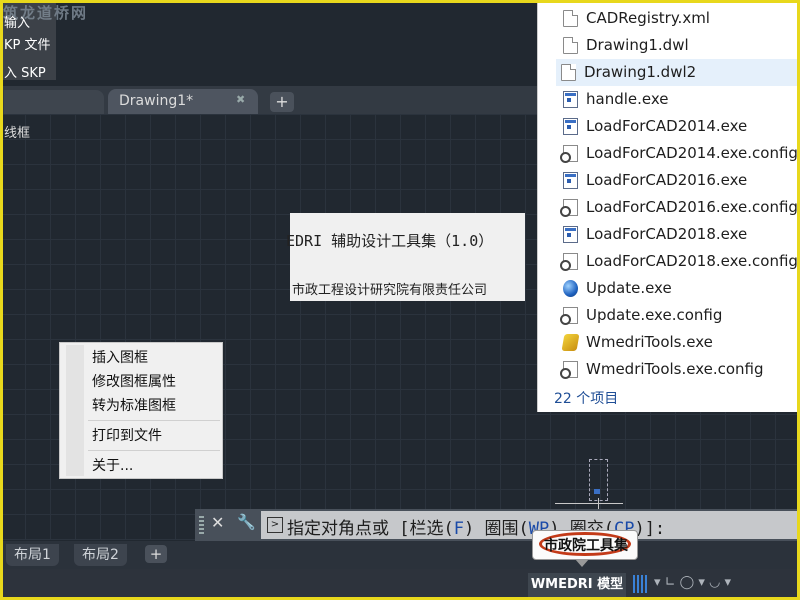 The width and height of the screenshot is (800, 600). I want to click on tab-previous, so click(54, 102).